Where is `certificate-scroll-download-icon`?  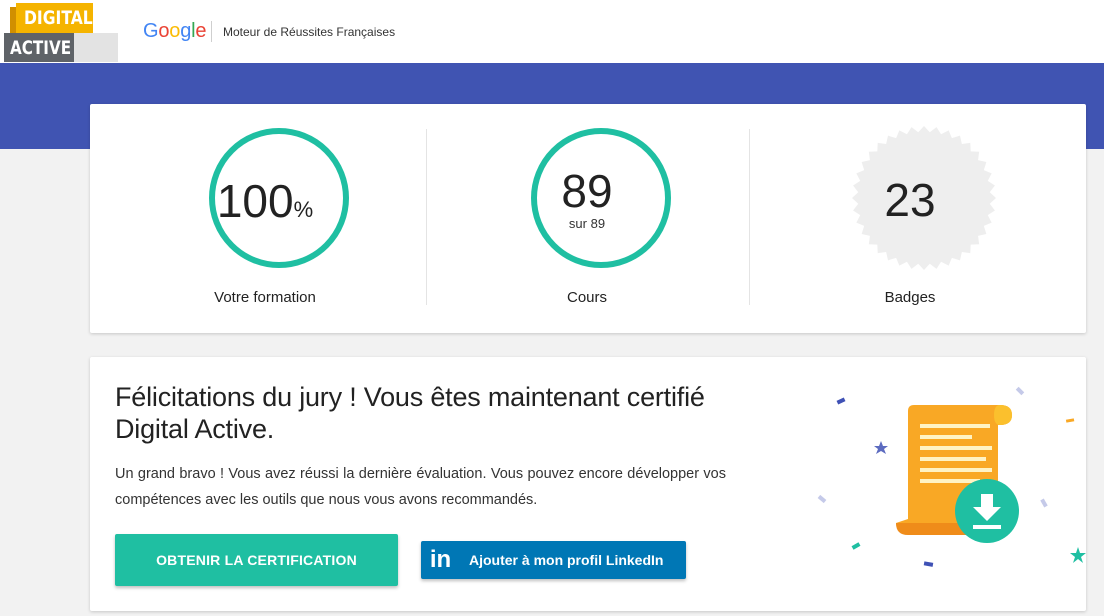 certificate-scroll-download-icon is located at coordinates (951, 476).